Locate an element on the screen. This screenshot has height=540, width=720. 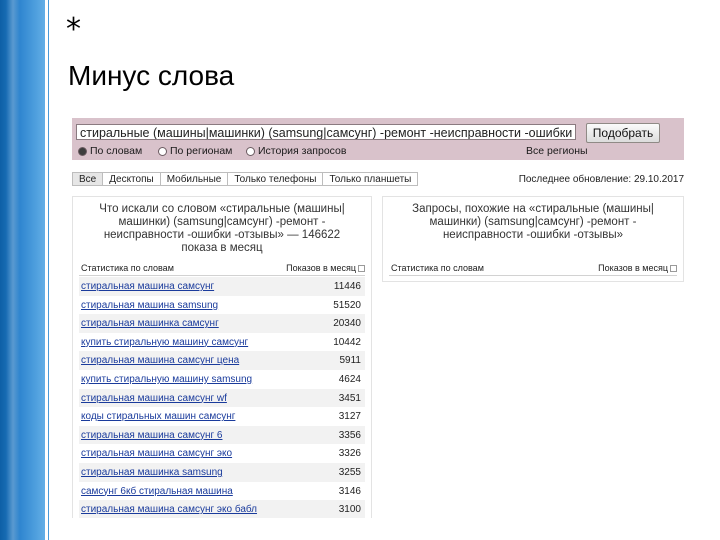
impressions-count: 3146 is located at coordinates (349, 491).